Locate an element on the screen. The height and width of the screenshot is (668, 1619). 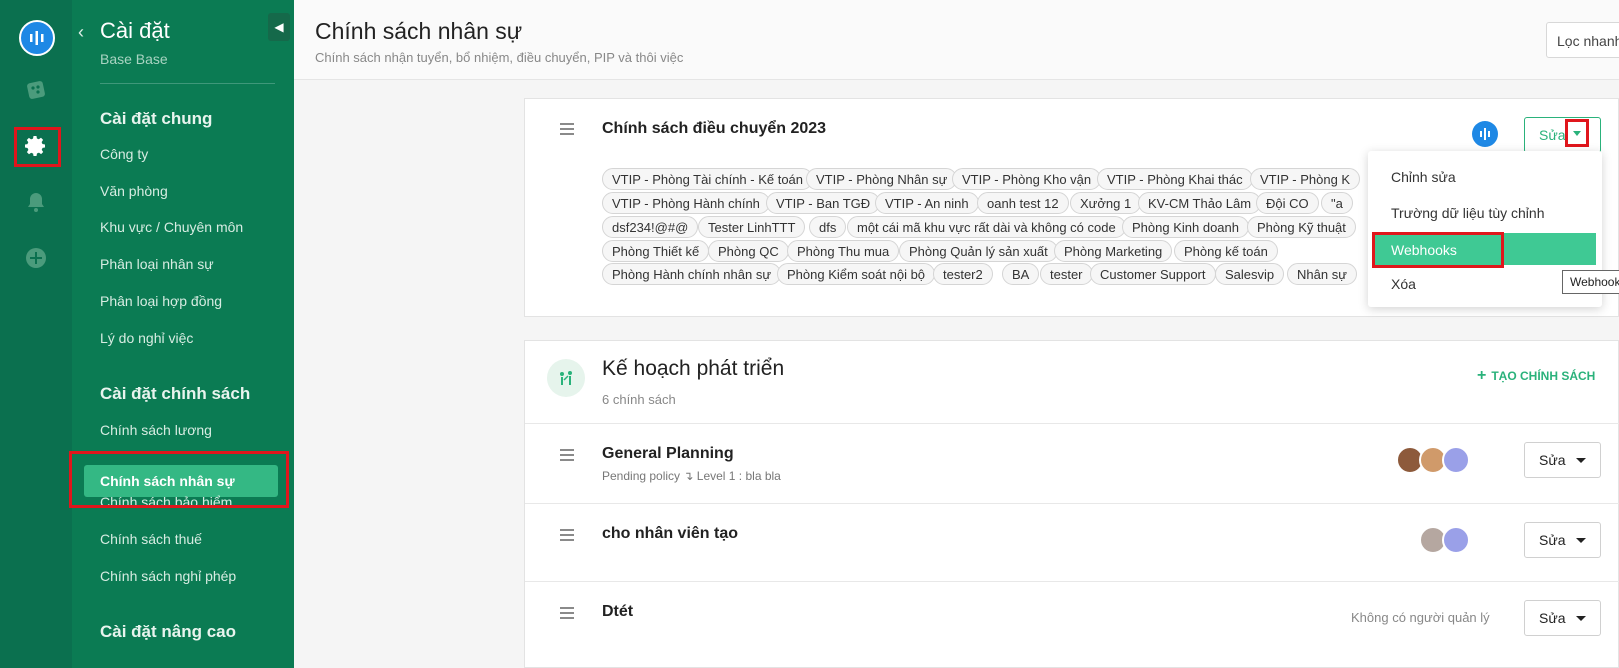
menu-item-delete: Xóa is located at coordinates (1403, 284).